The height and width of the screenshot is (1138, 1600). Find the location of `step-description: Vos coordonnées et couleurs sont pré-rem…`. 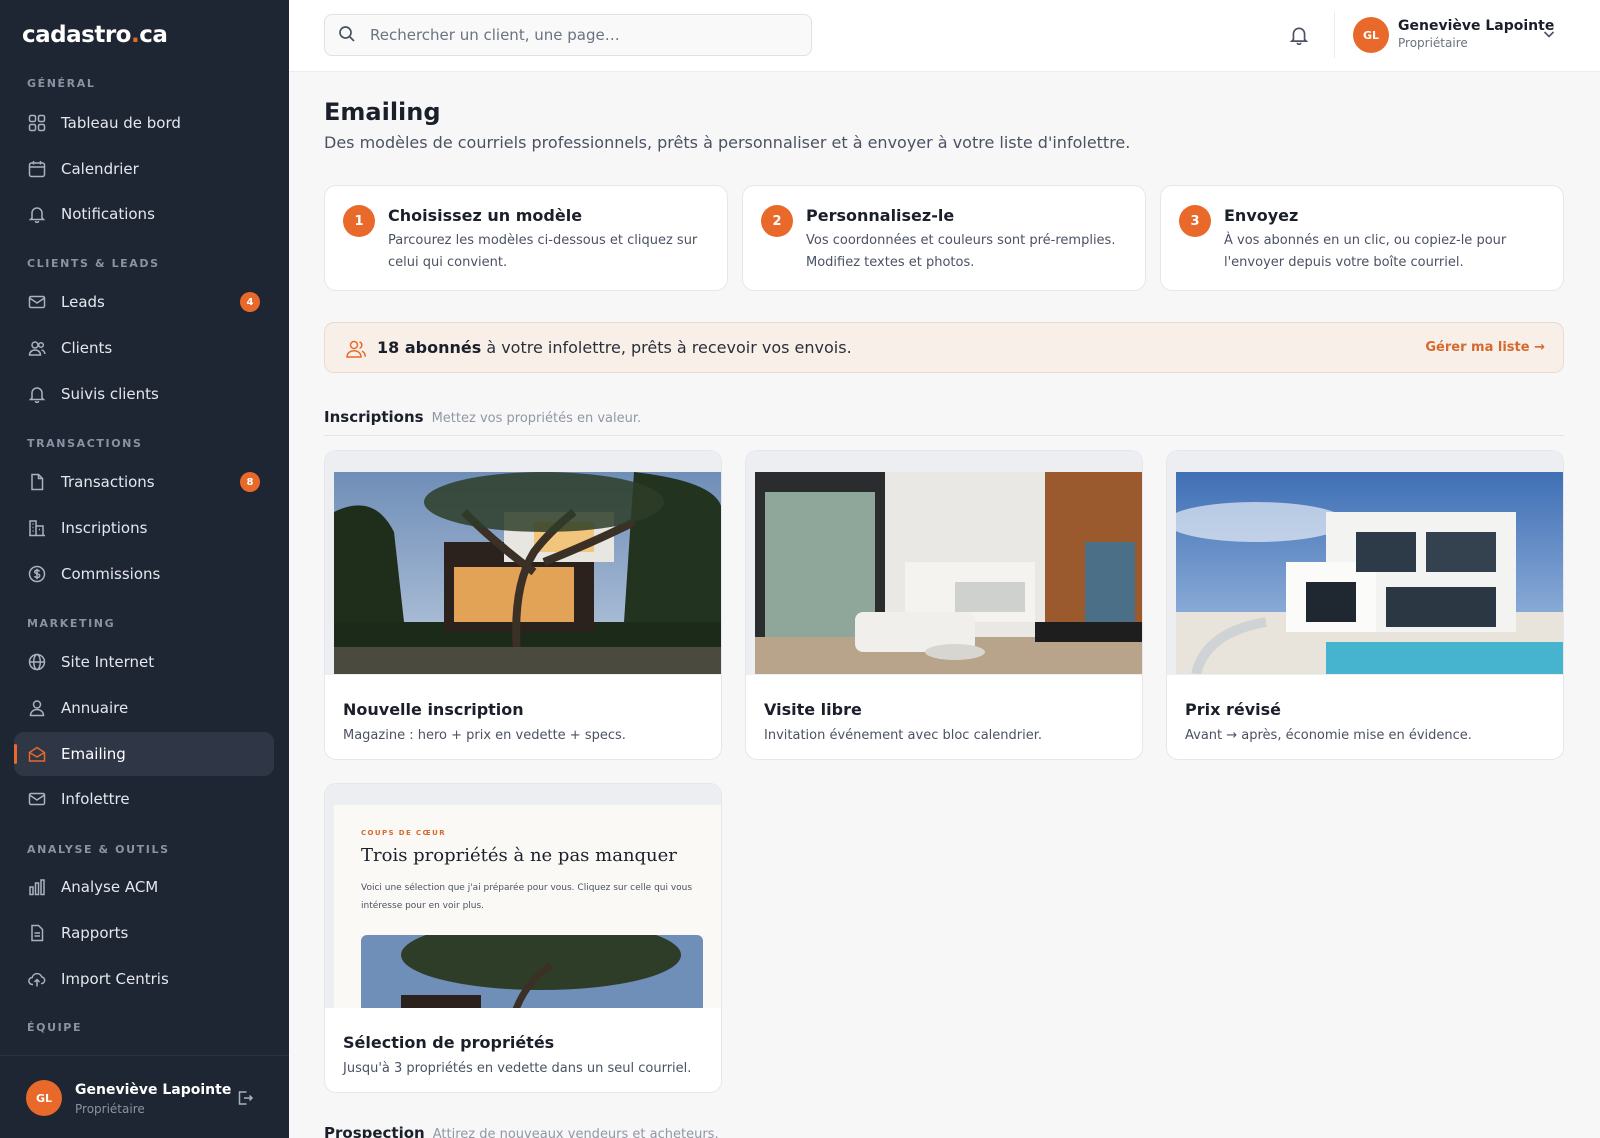

step-description: Vos coordonnées et couleurs sont pré-rem… is located at coordinates (961, 251).